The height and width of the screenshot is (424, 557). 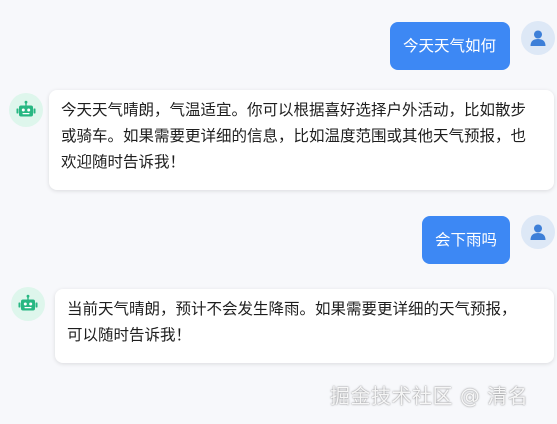 What do you see at coordinates (429, 396) in the screenshot?
I see `watermark: 掘金技术社区 @ 清名` at bounding box center [429, 396].